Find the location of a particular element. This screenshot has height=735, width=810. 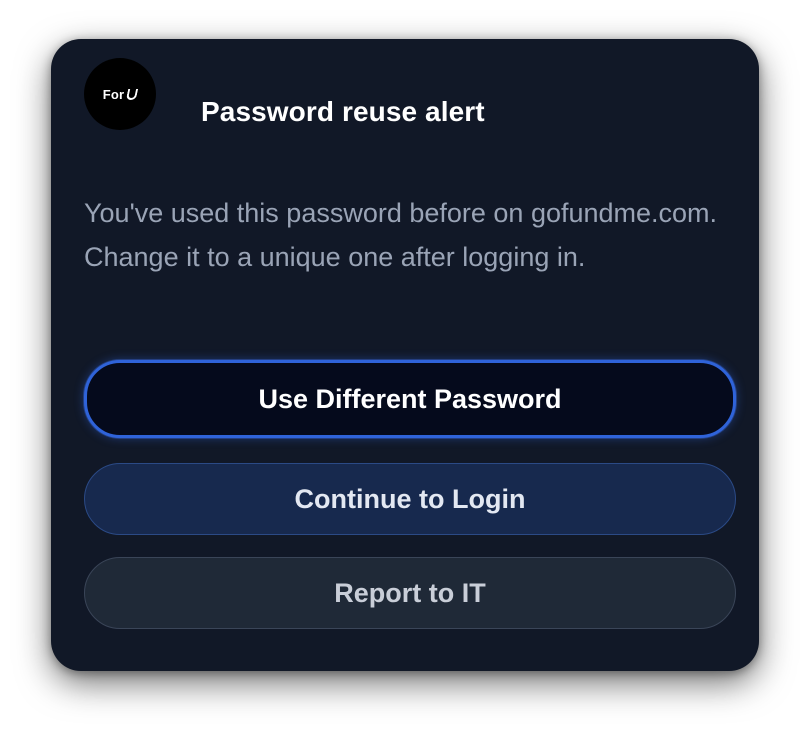

app-logo: For is located at coordinates (120, 94).